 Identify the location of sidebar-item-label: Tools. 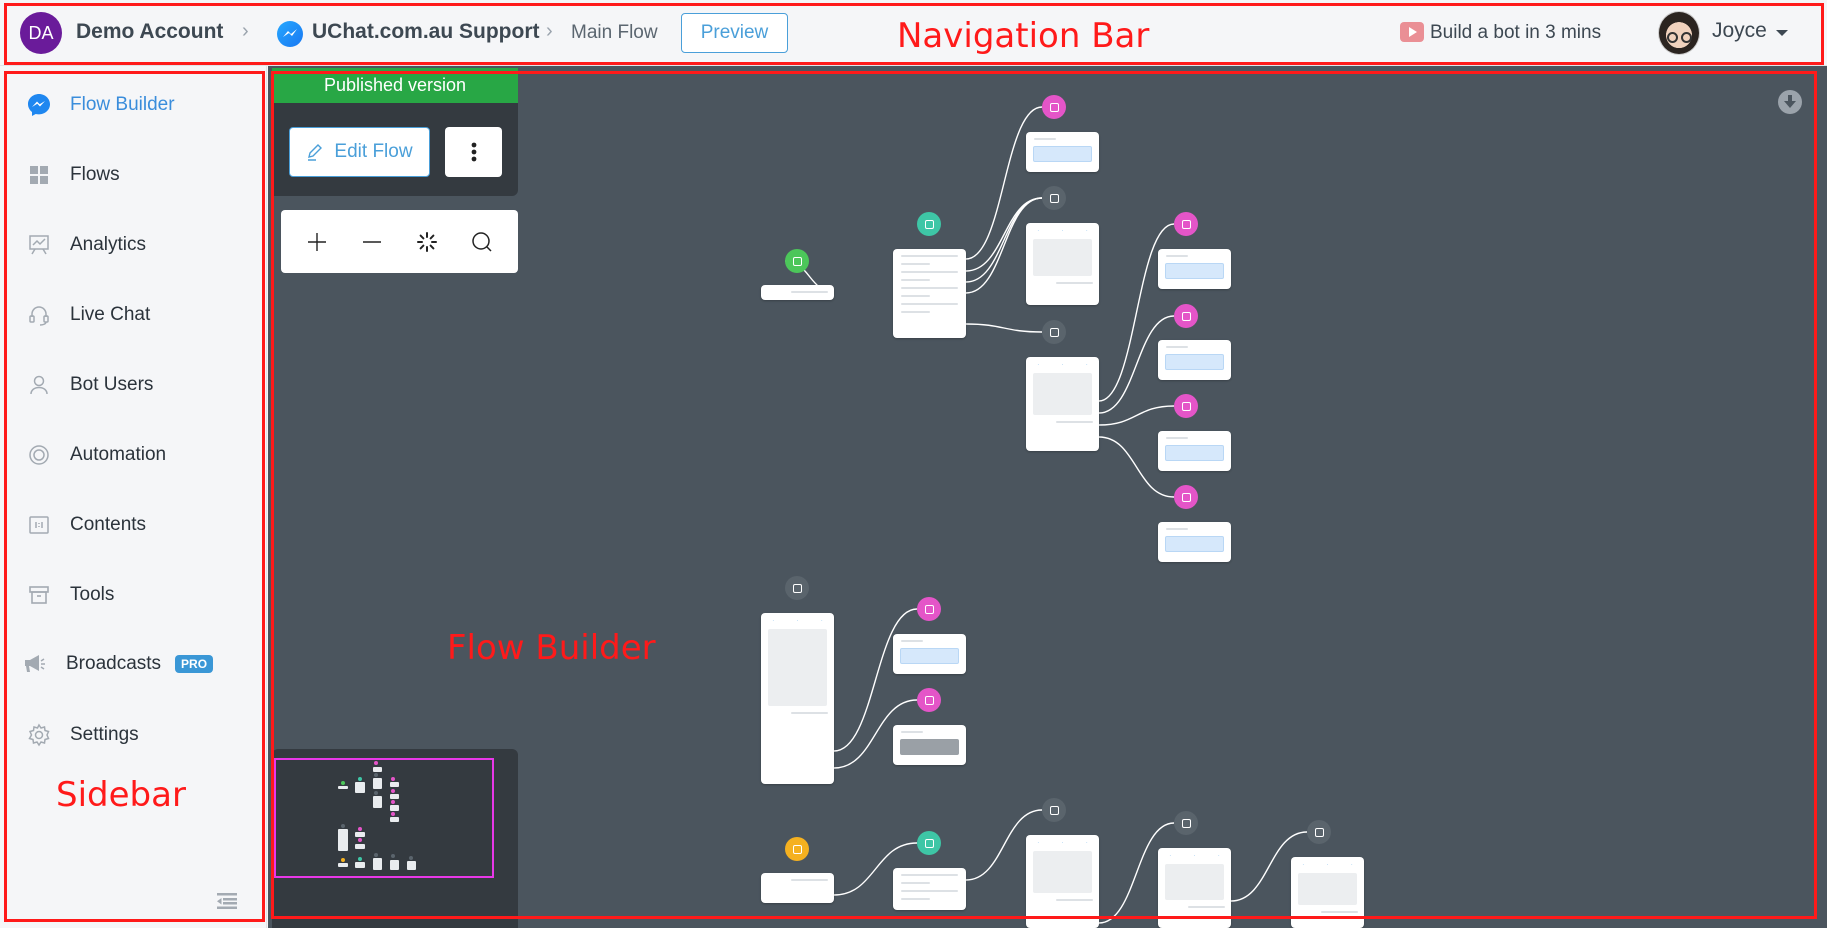
(92, 594).